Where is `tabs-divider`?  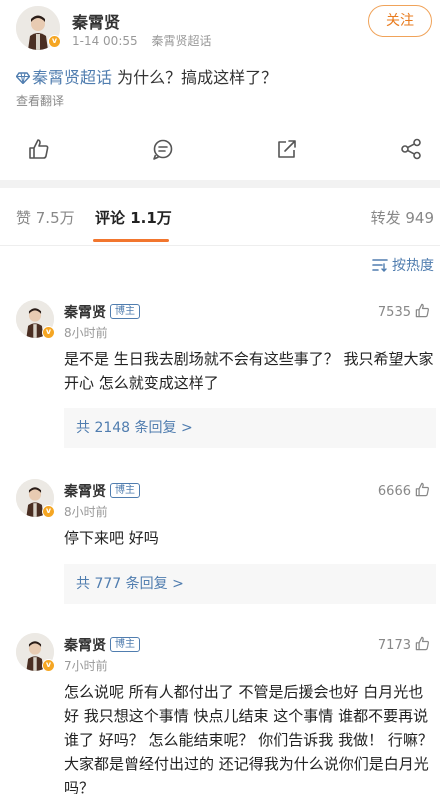 tabs-divider is located at coordinates (220, 245).